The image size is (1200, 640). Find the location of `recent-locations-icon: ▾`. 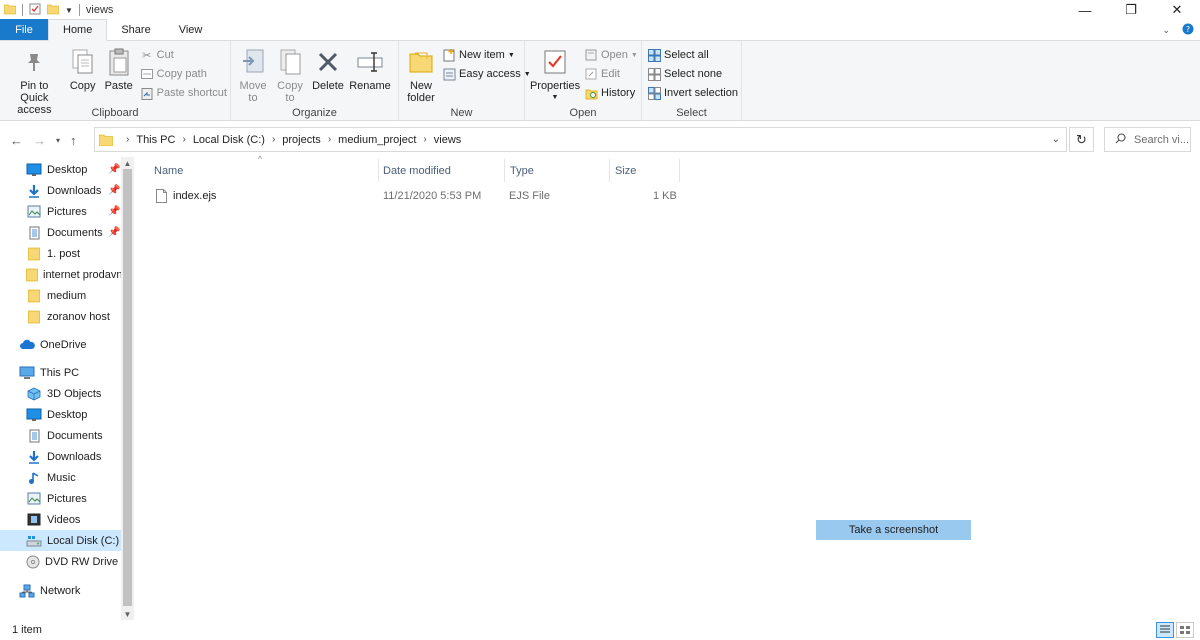

recent-locations-icon: ▾ is located at coordinates (58, 140).